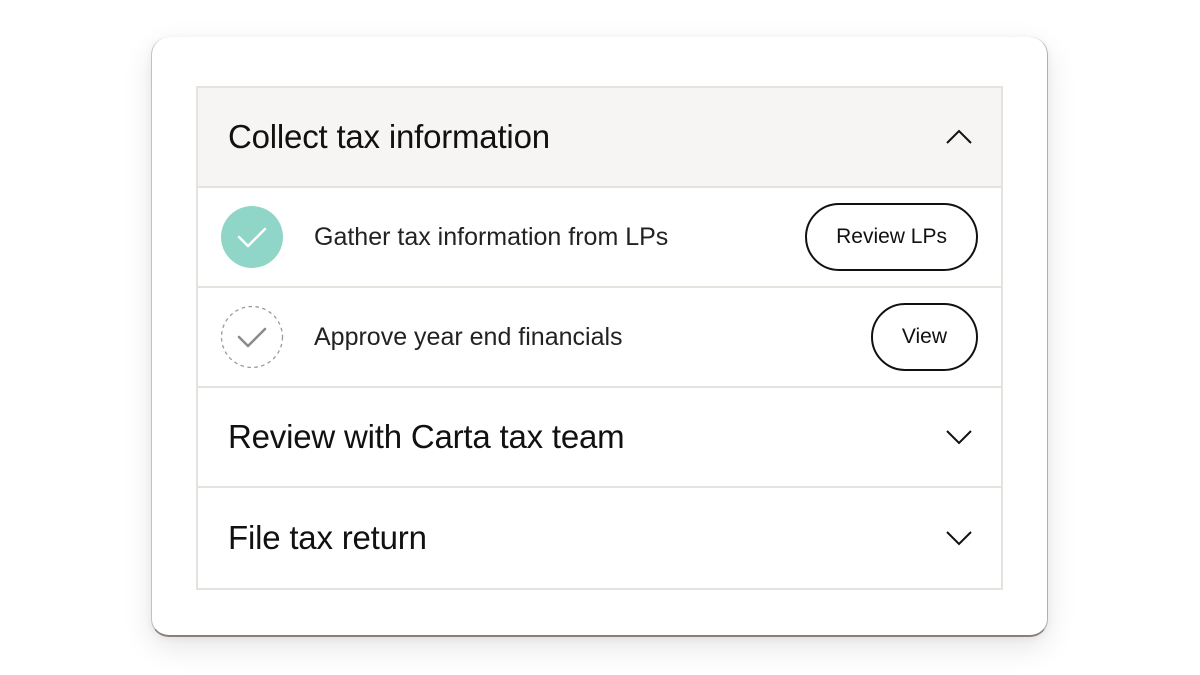  What do you see at coordinates (599, 538) in the screenshot?
I see `section-header-file-tax-return: File tax return` at bounding box center [599, 538].